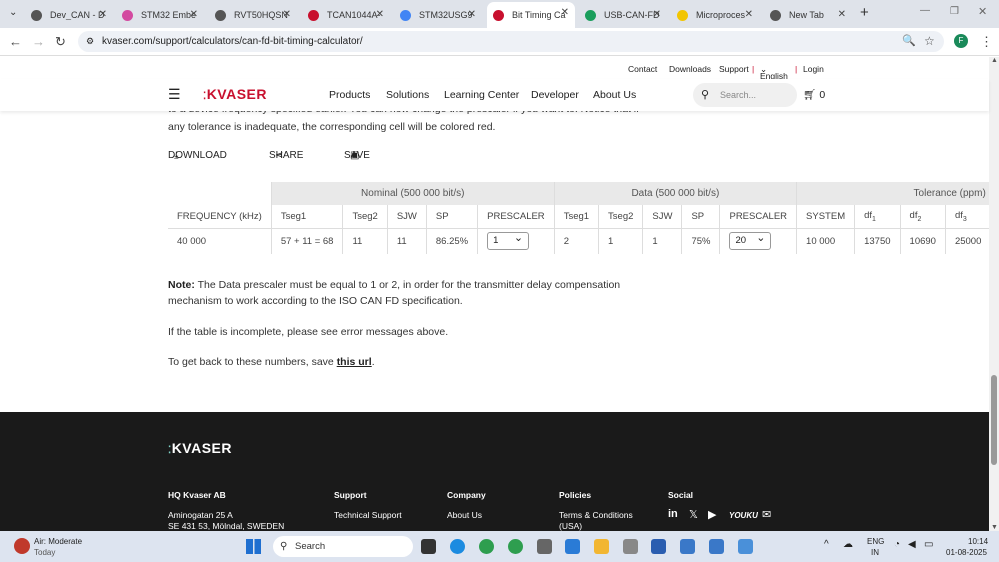  I want to click on restore-icon: ❐, so click(954, 11).